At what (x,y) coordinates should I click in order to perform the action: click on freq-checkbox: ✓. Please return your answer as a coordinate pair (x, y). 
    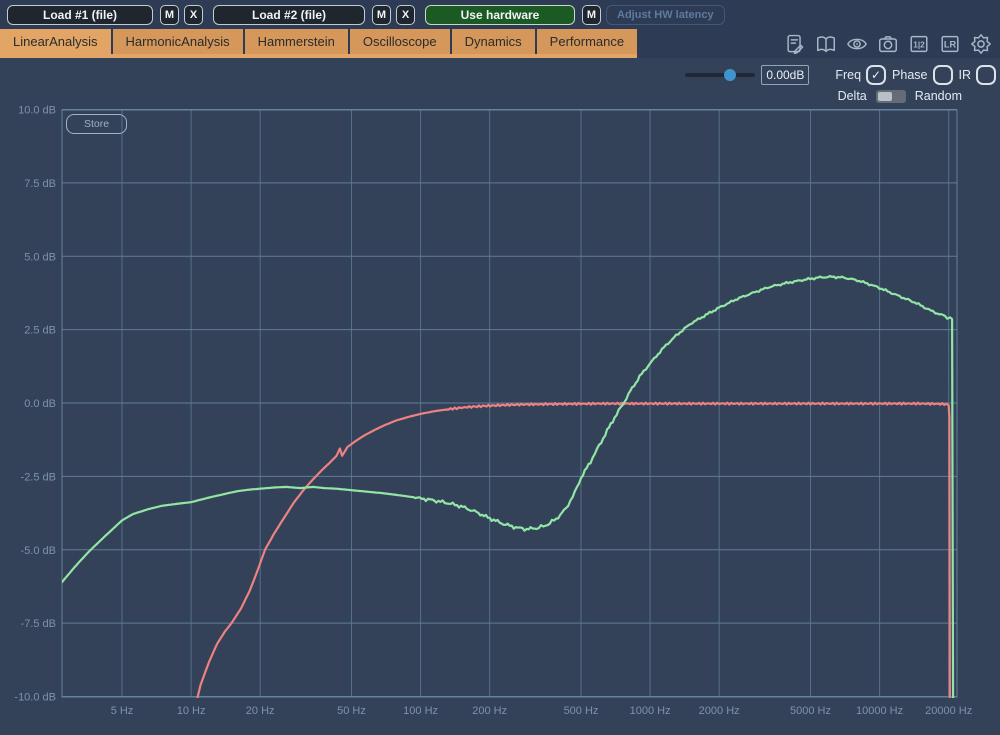
    Looking at the image, I should click on (876, 75).